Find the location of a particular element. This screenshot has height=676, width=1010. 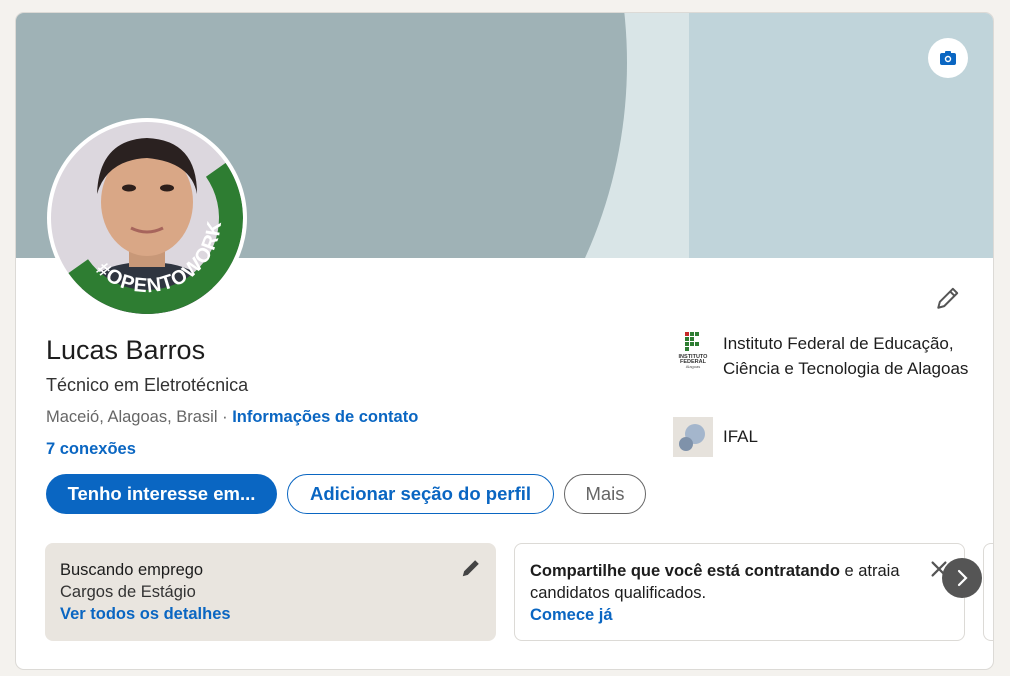

get-started-link: Comece já is located at coordinates (739, 615).